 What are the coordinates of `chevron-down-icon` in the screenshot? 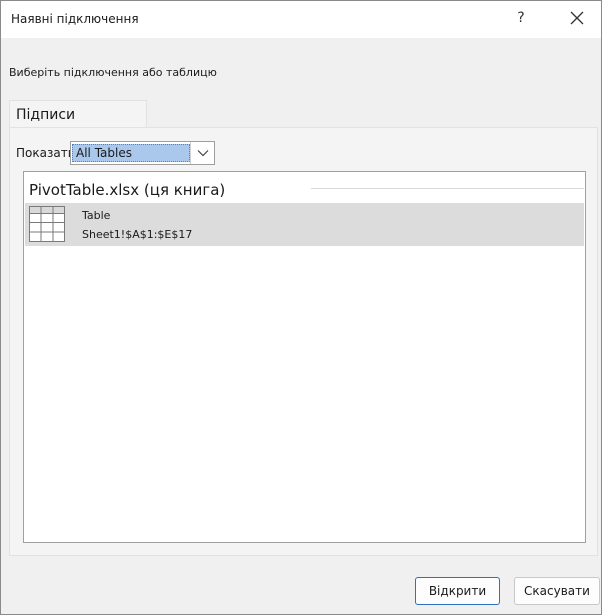 It's located at (203, 153).